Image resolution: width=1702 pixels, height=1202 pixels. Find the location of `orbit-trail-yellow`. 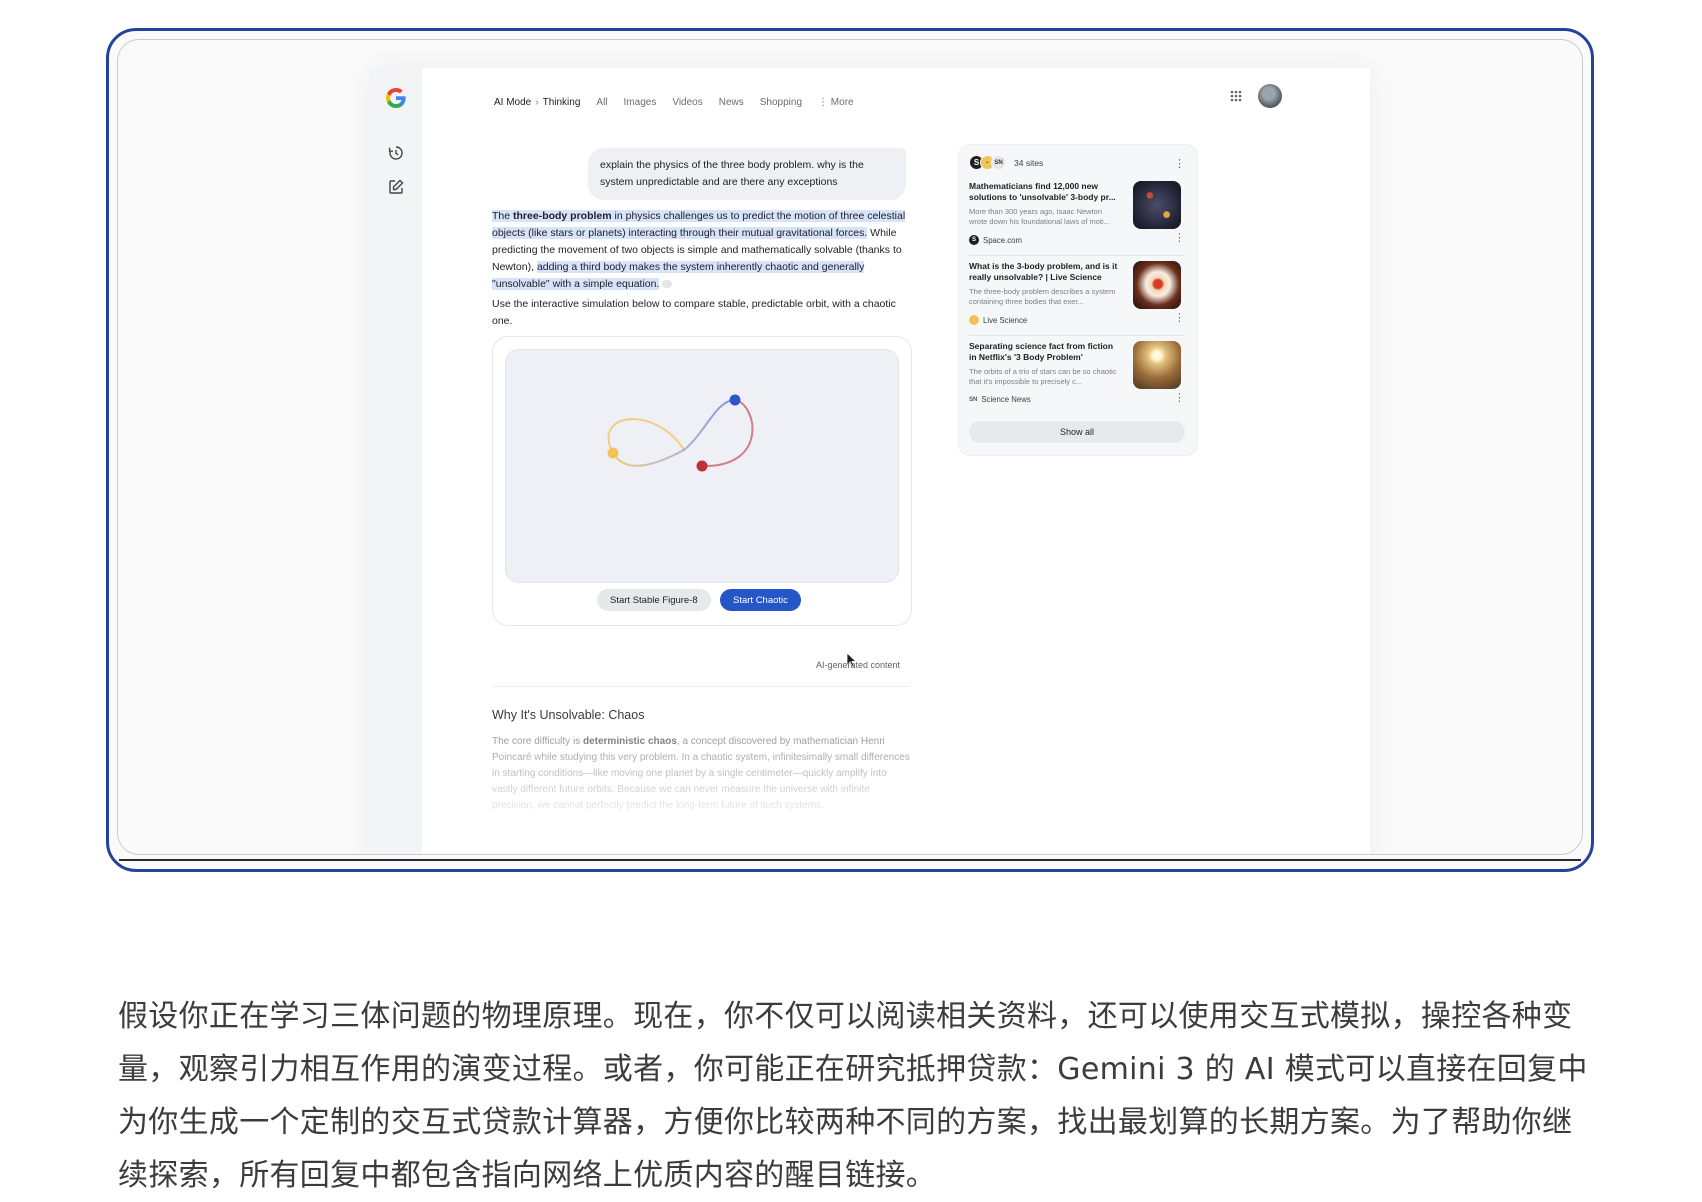

orbit-trail-yellow is located at coordinates (646, 436).